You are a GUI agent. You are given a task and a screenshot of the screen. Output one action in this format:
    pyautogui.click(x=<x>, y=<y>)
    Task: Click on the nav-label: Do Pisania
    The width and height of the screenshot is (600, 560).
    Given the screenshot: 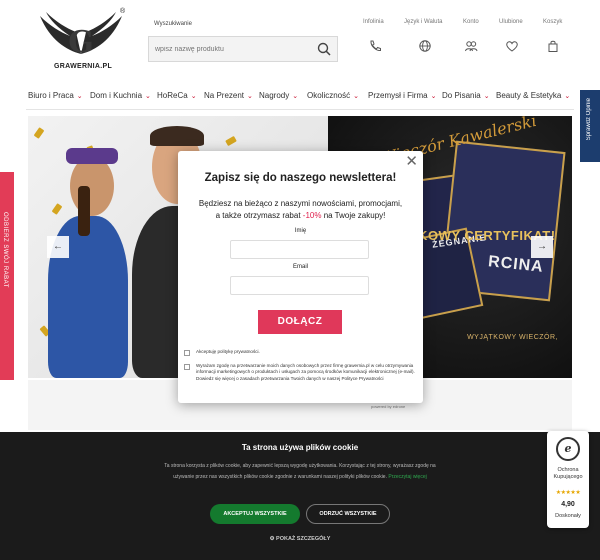 What is the action you would take?
    pyautogui.click(x=461, y=95)
    